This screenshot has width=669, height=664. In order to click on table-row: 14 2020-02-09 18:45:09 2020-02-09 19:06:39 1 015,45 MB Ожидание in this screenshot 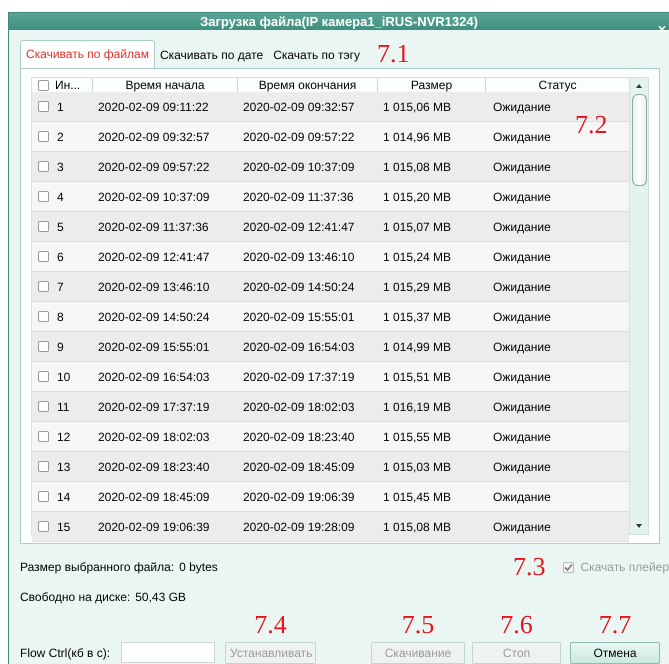, I will do `click(330, 497)`.